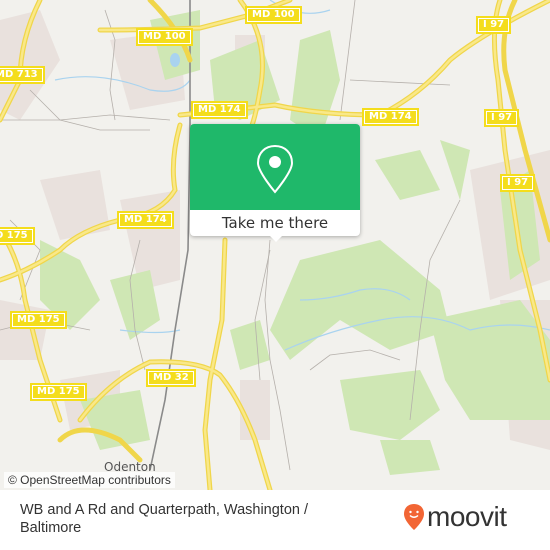 The height and width of the screenshot is (550, 550). What do you see at coordinates (275, 223) in the screenshot?
I see `take-me-there-button: Take me there` at bounding box center [275, 223].